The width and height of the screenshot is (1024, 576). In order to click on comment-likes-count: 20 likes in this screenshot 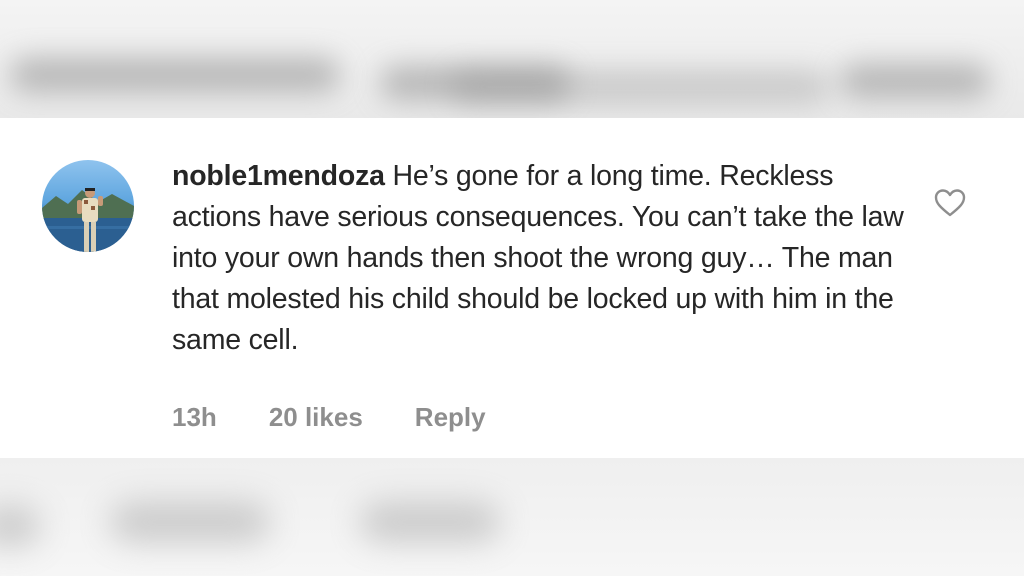, I will do `click(316, 417)`.